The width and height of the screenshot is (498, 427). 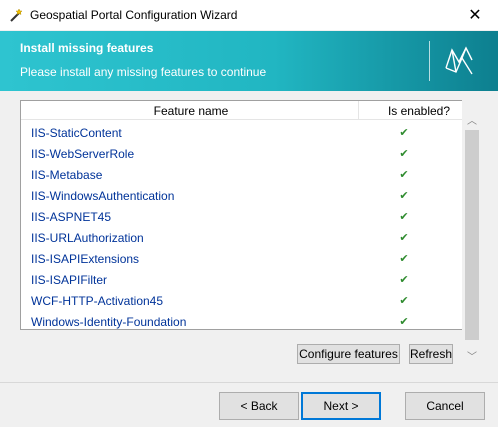 I want to click on close-button: ✕, so click(x=475, y=15).